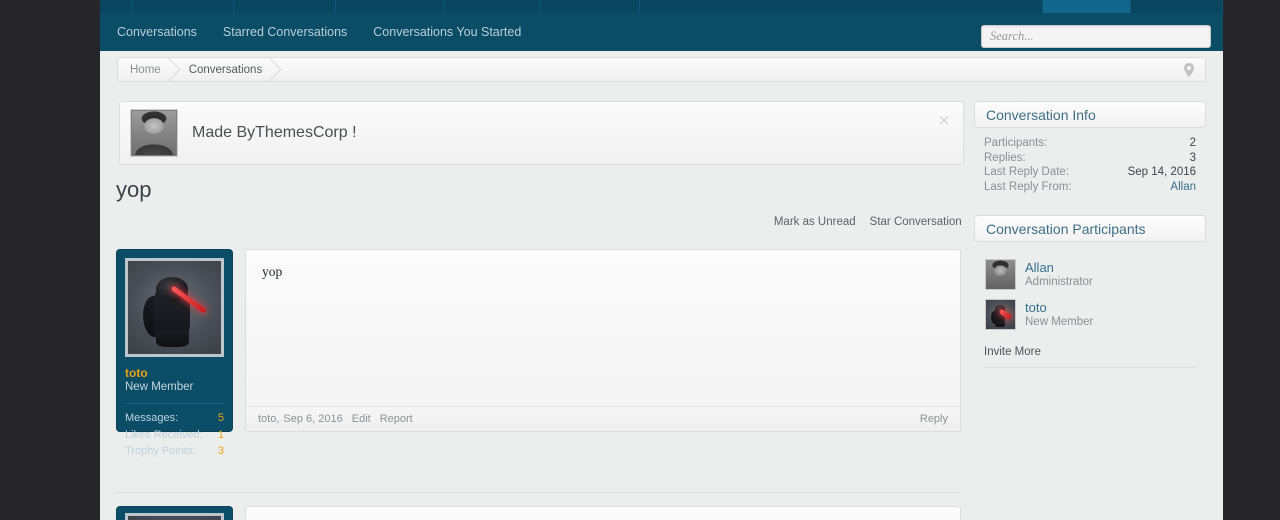 The width and height of the screenshot is (1280, 520). What do you see at coordinates (815, 222) in the screenshot?
I see `mark-as-unread-link: Mark as Unread` at bounding box center [815, 222].